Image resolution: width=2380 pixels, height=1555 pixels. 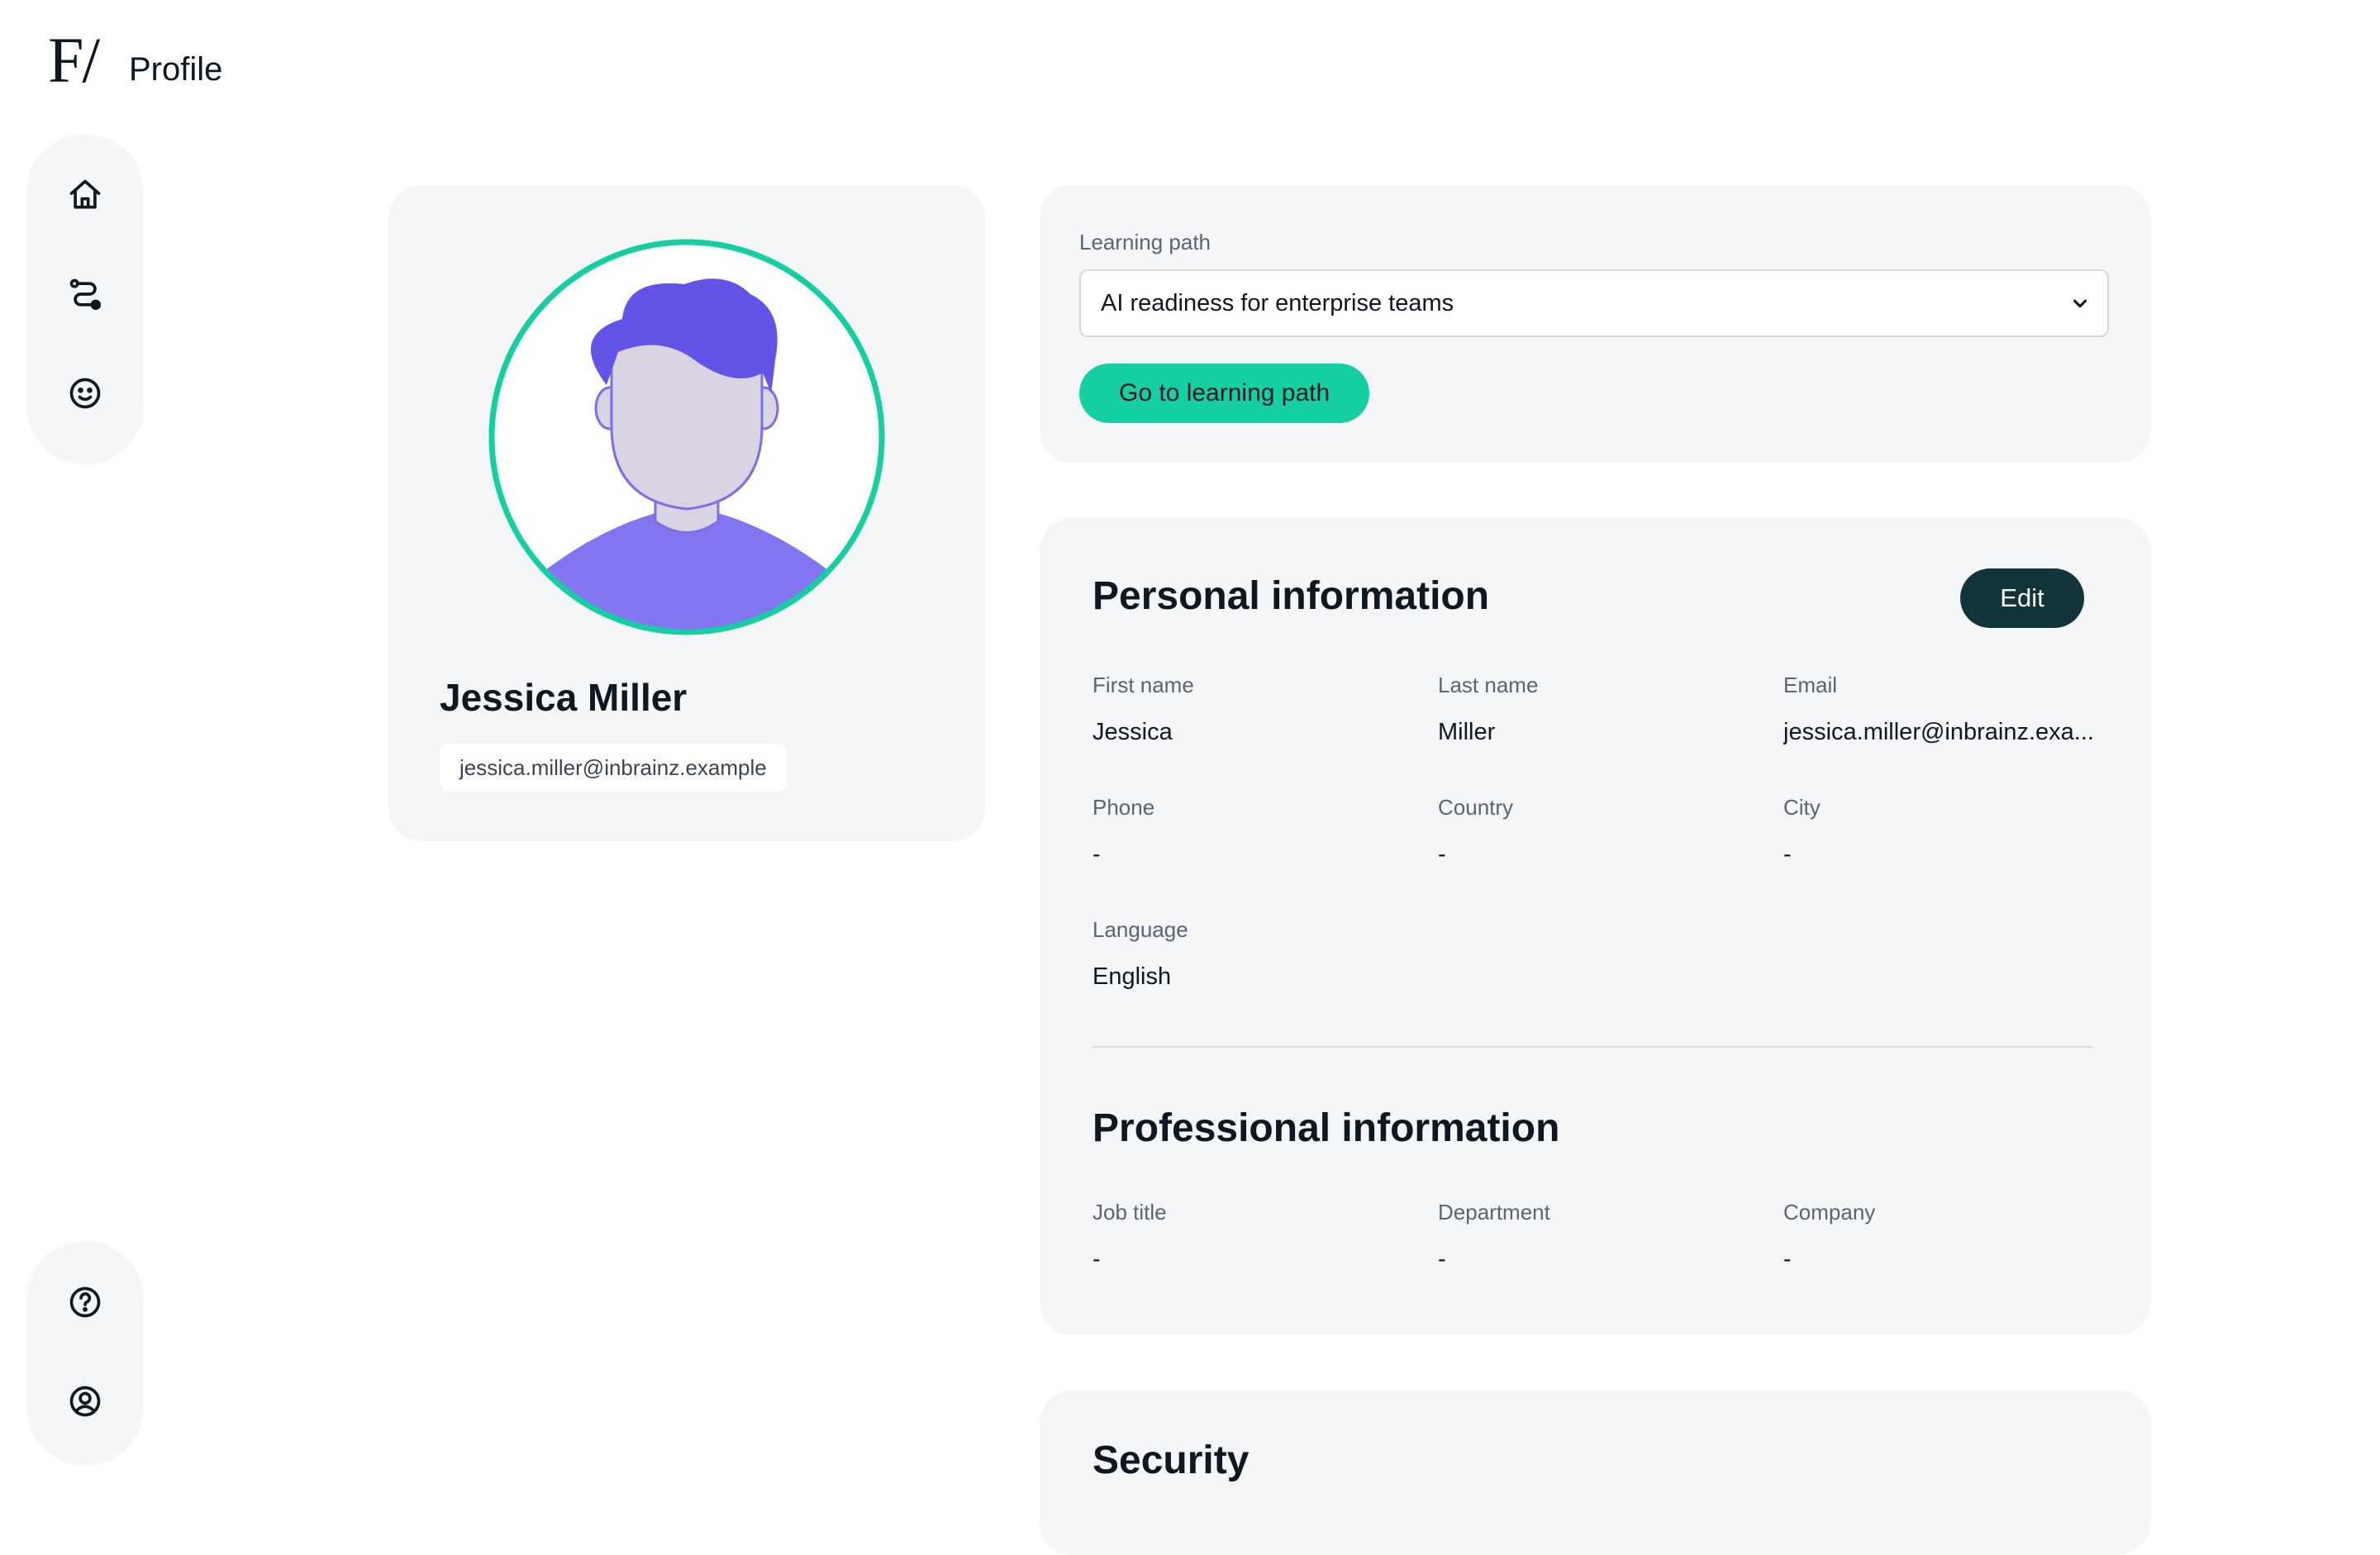 I want to click on home-icon, so click(x=85, y=194).